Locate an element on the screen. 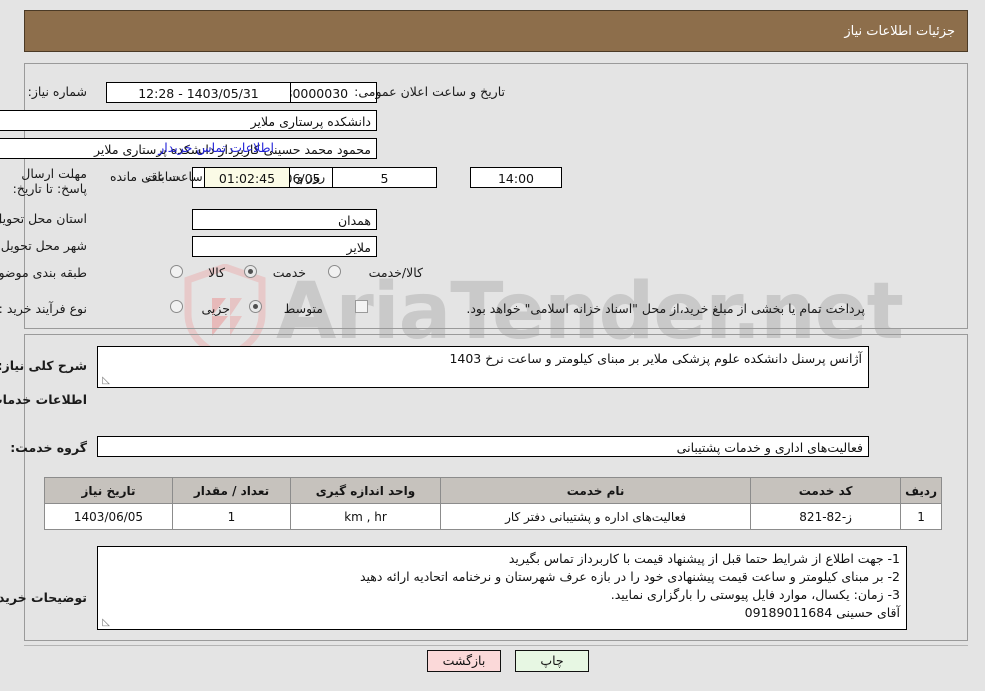 This screenshot has height=691, width=985. buyer-notes-label: توضیحات خریدار: is located at coordinates (43, 597).